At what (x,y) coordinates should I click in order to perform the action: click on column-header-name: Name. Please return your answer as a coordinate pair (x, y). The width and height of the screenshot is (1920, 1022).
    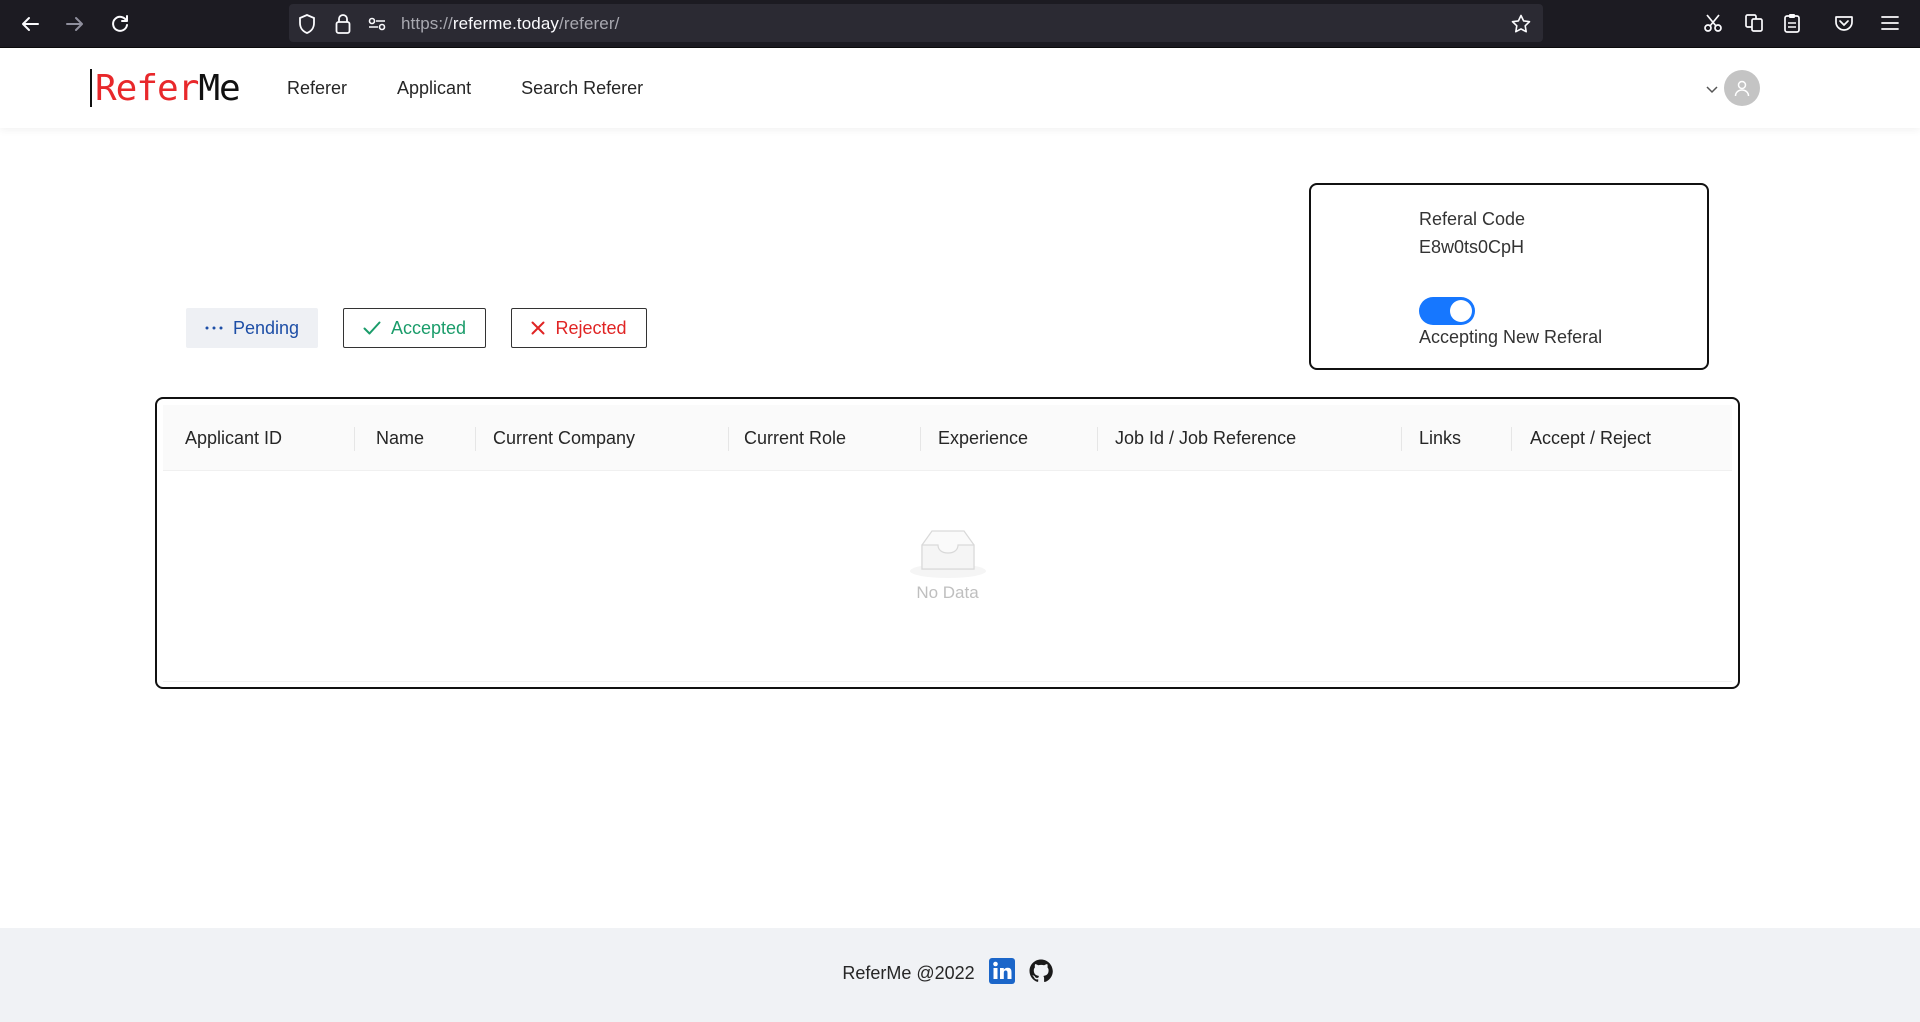
    Looking at the image, I should click on (400, 437).